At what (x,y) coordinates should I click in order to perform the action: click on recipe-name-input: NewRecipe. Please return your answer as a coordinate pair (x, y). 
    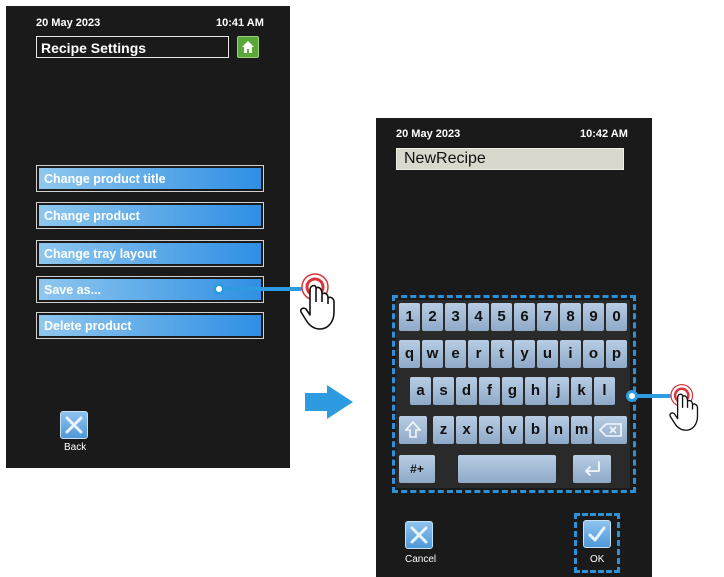
    Looking at the image, I should click on (510, 159).